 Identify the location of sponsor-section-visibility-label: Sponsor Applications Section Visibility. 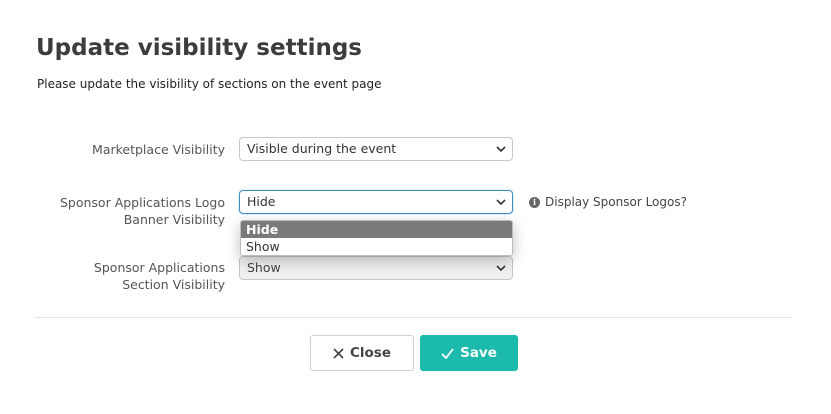
(131, 276).